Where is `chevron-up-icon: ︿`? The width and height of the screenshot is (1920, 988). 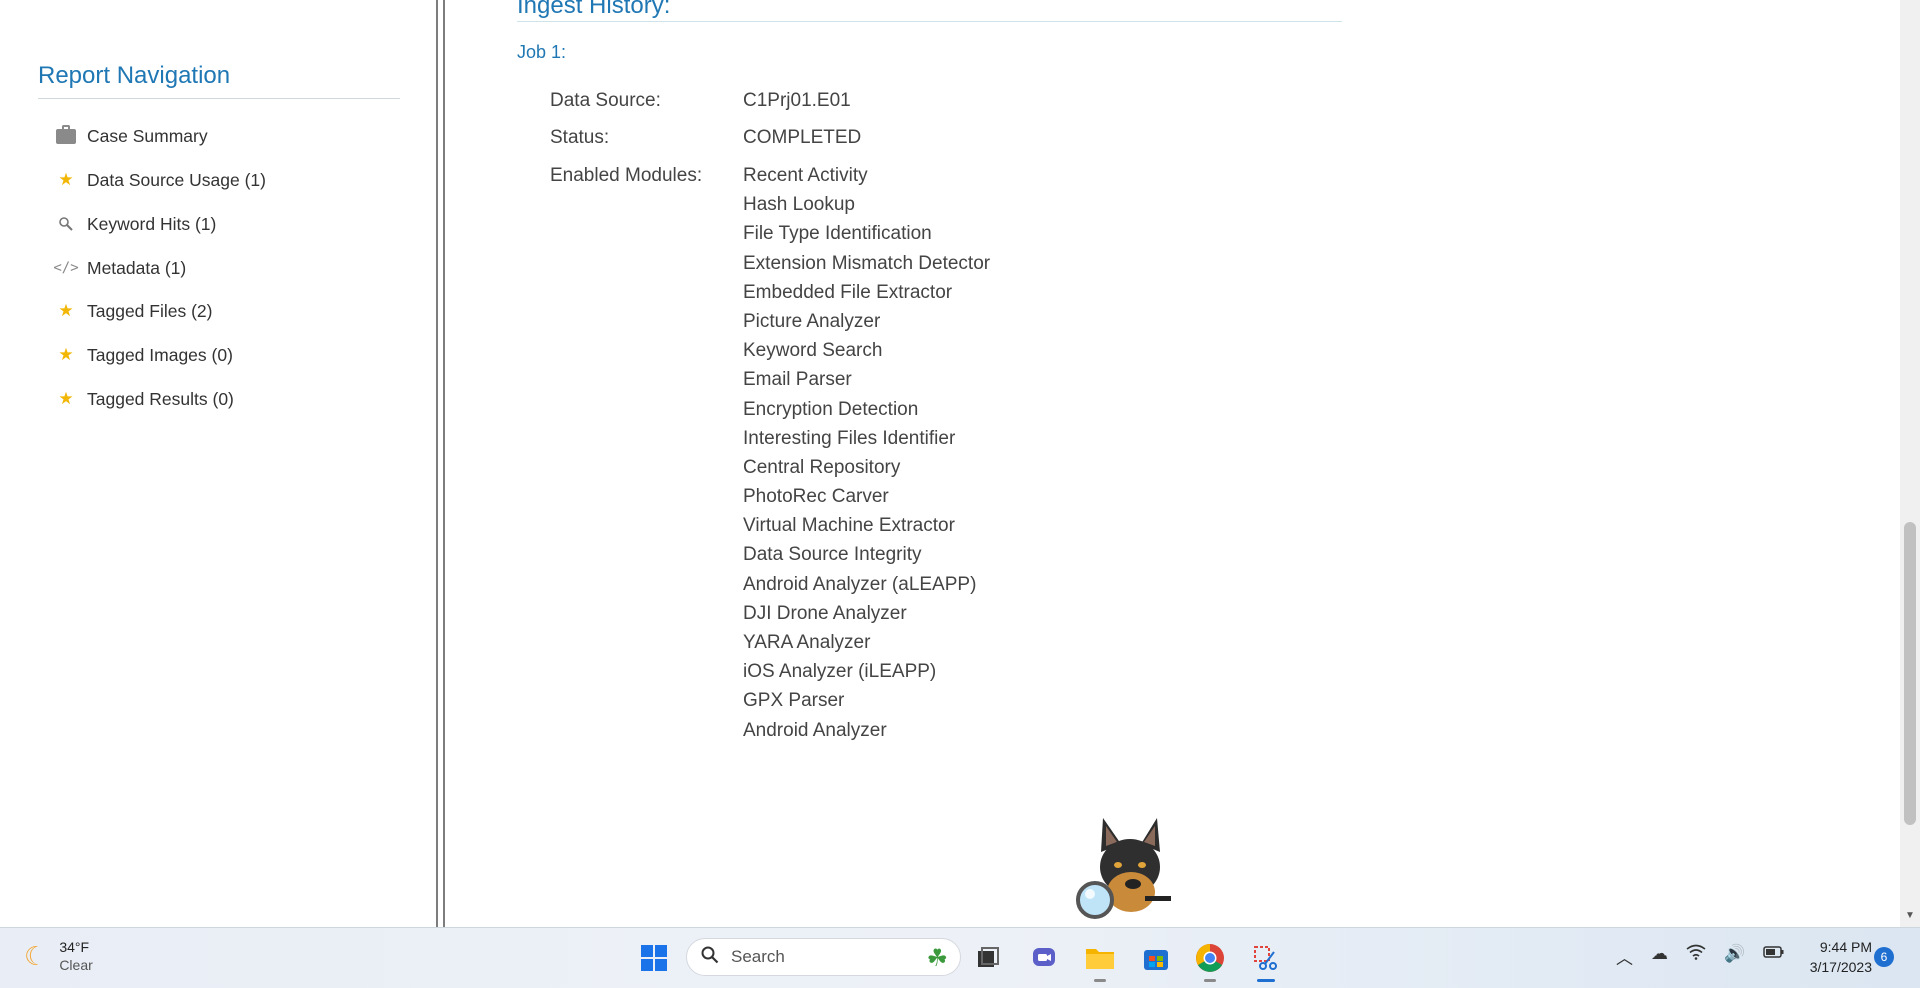 chevron-up-icon: ︿ is located at coordinates (1624, 956).